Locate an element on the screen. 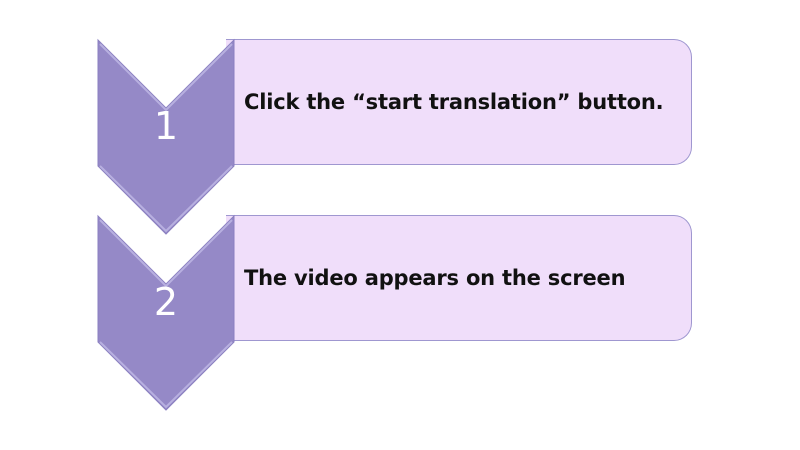 Image resolution: width=800 pixels, height=450 pixels. step-2-text: The video appears on the screen is located at coordinates (435, 278).